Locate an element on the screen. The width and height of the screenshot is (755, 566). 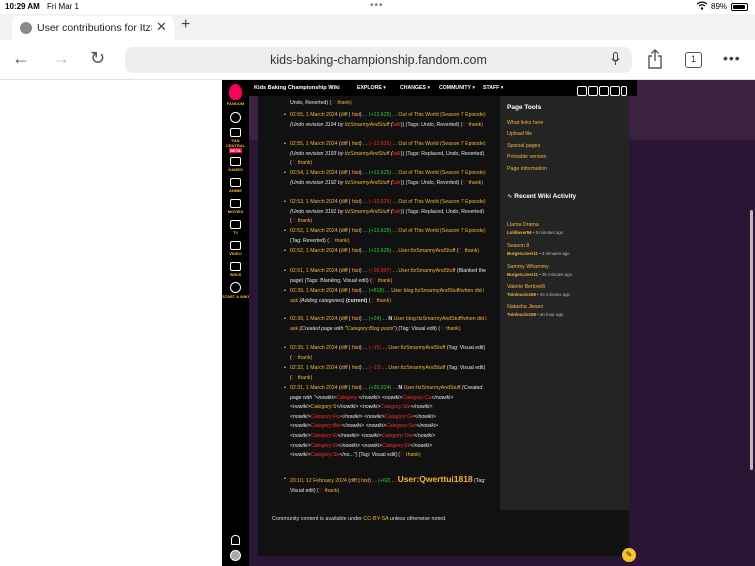
rail-item-start-a-wiki: START A WIKI is located at coordinates (235, 290).